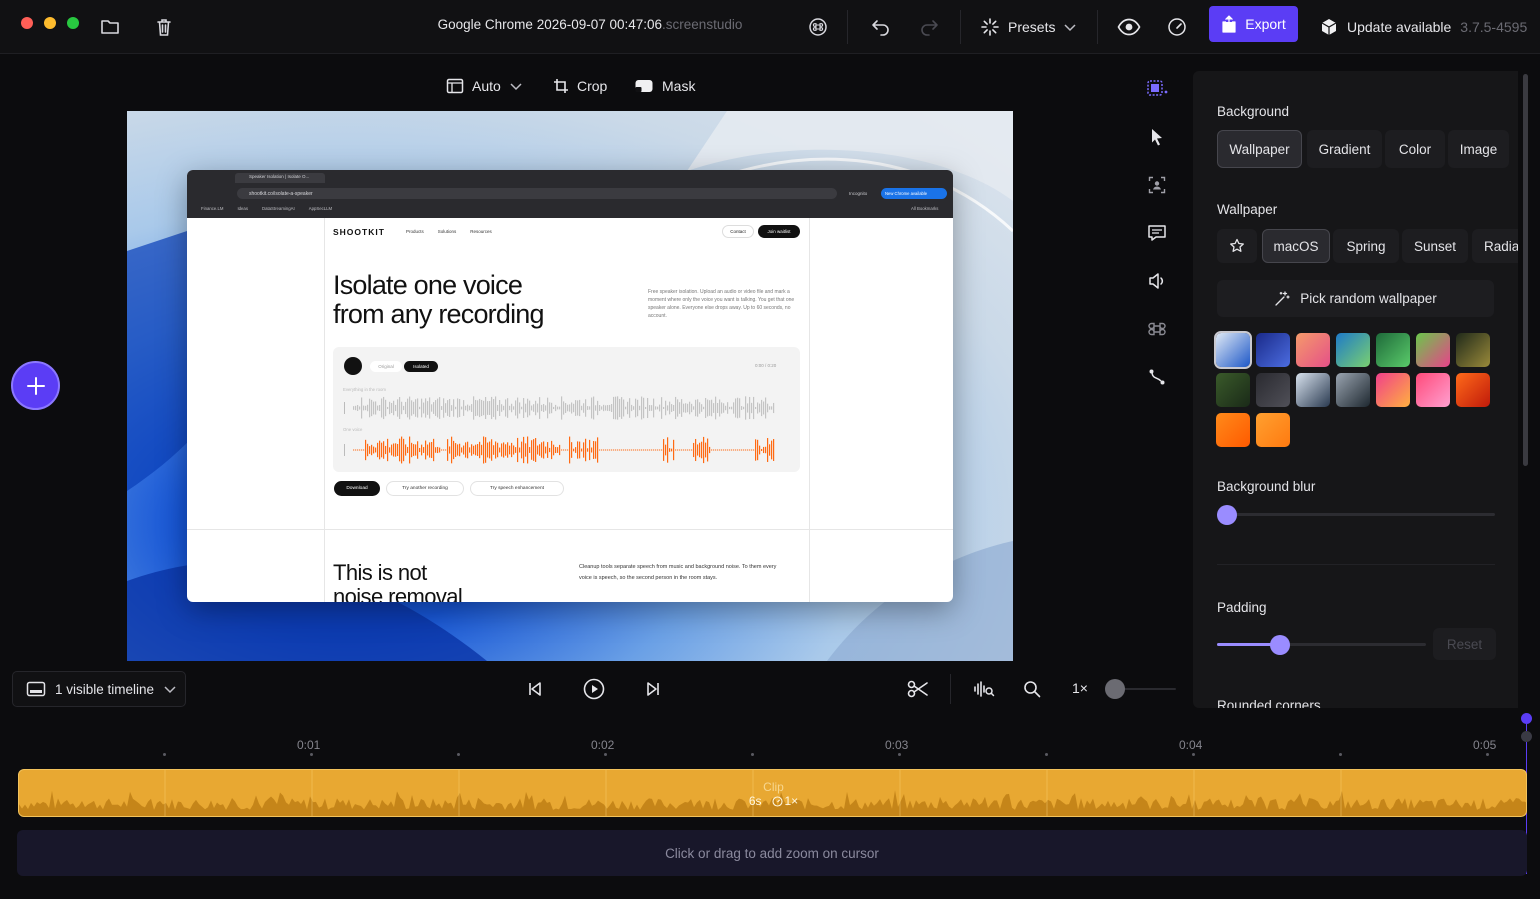 Image resolution: width=1540 pixels, height=899 pixels. I want to click on download-button: Download, so click(357, 488).